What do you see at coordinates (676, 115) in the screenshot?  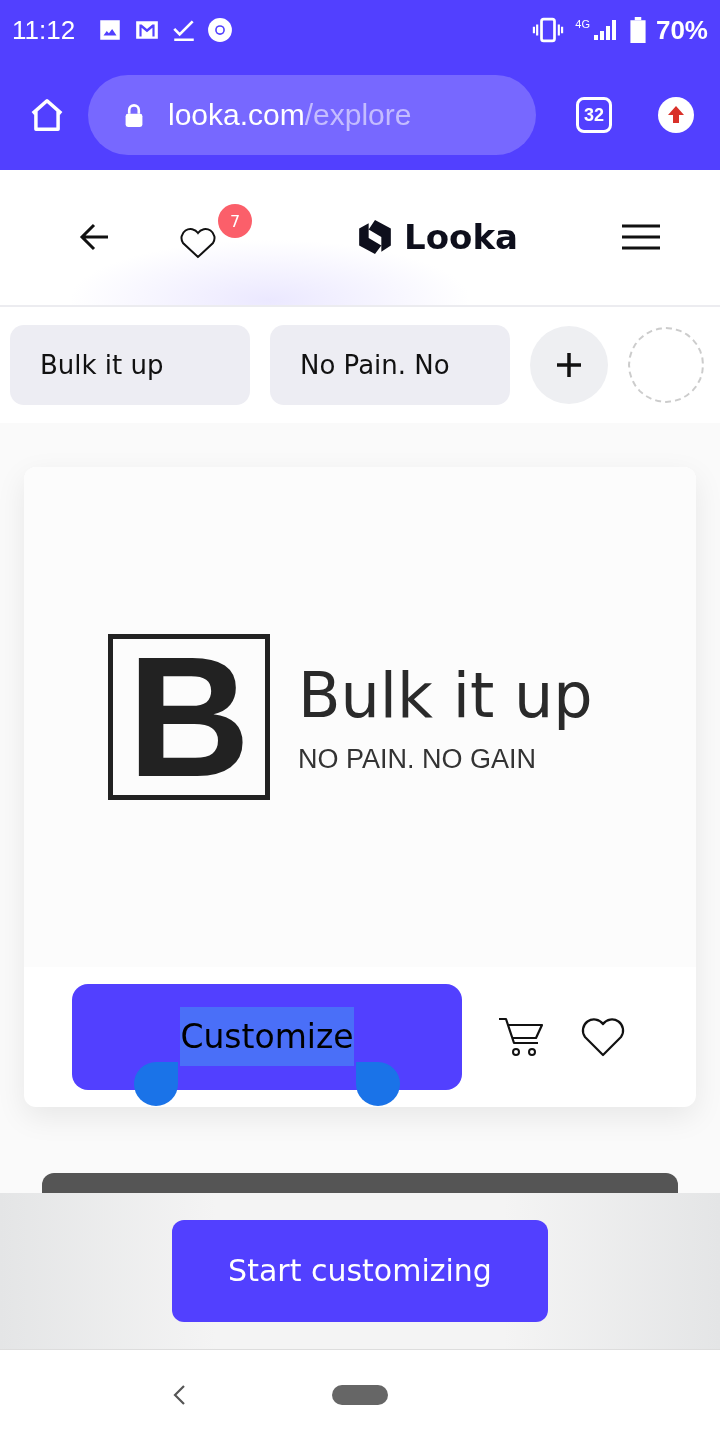 I see `update-icon` at bounding box center [676, 115].